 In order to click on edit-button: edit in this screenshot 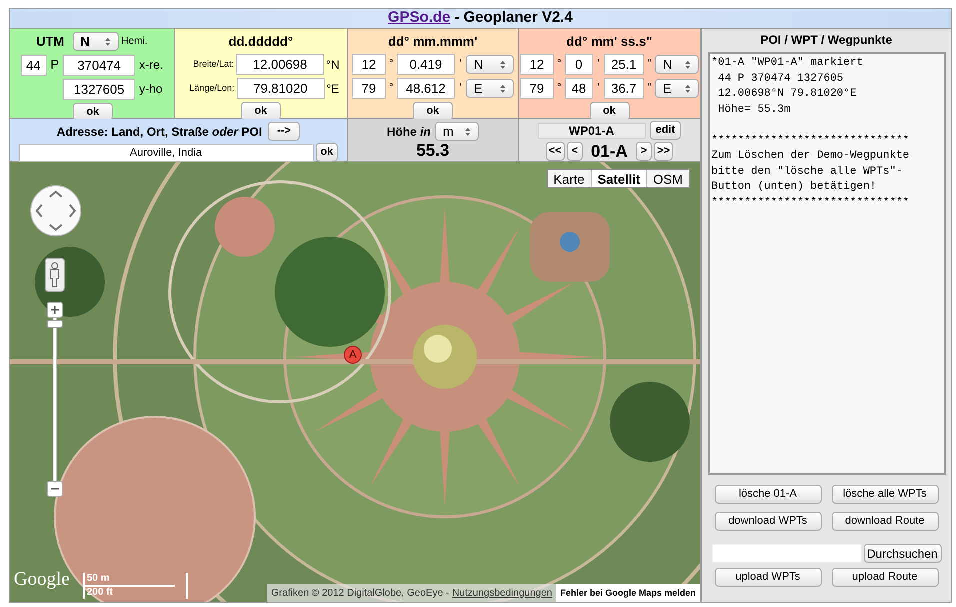, I will do `click(666, 130)`.